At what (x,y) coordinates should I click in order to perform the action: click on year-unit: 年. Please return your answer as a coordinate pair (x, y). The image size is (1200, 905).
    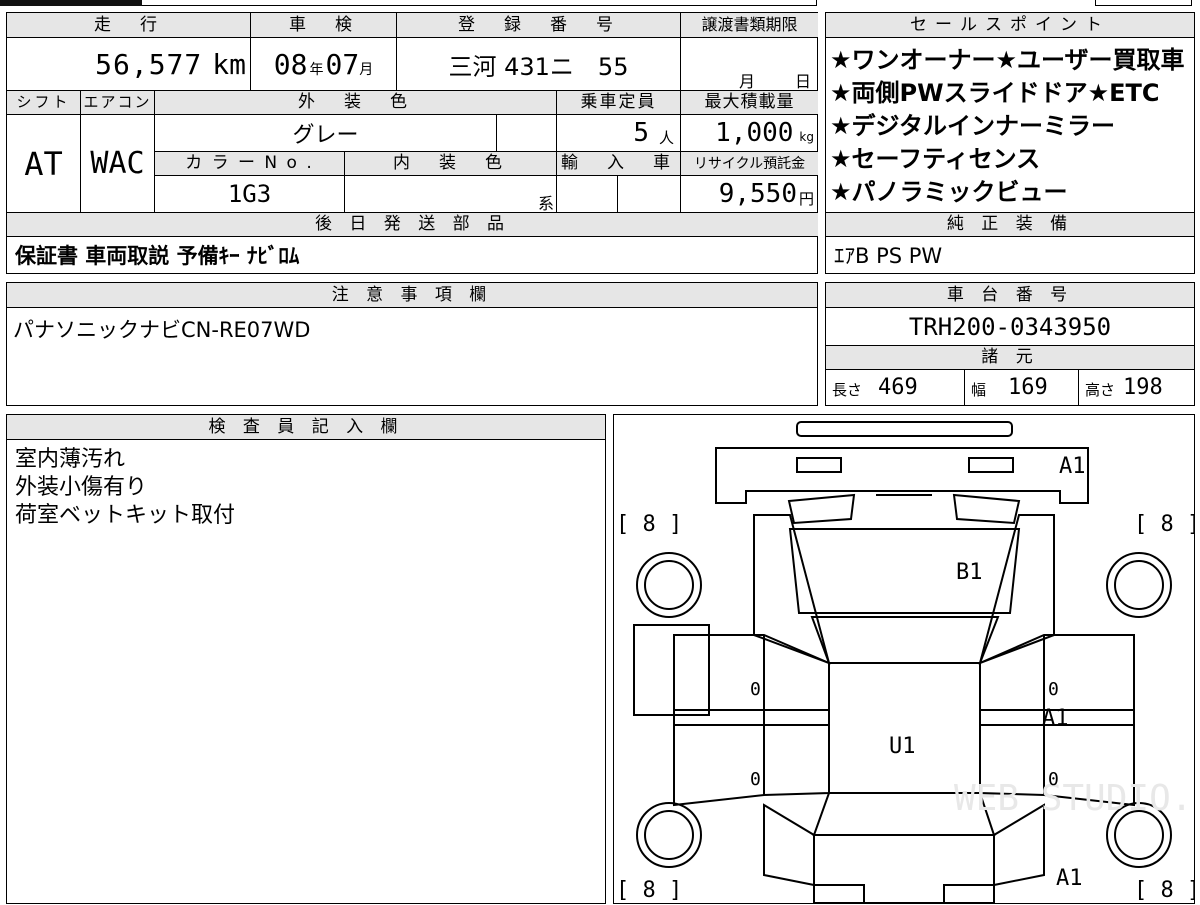
    Looking at the image, I should click on (316, 70).